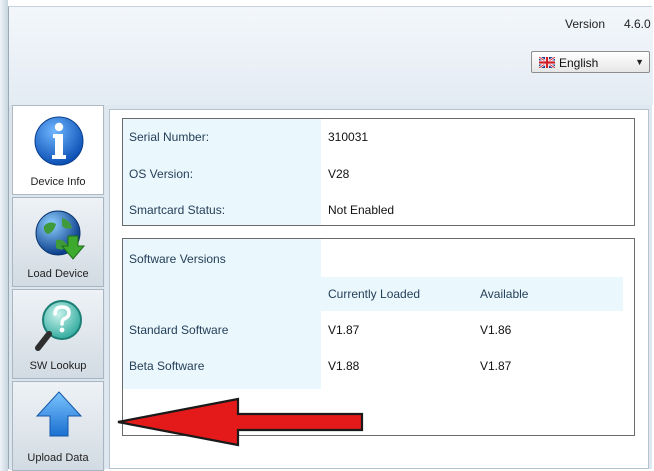  I want to click on os-version-label: OS Version:, so click(161, 174).